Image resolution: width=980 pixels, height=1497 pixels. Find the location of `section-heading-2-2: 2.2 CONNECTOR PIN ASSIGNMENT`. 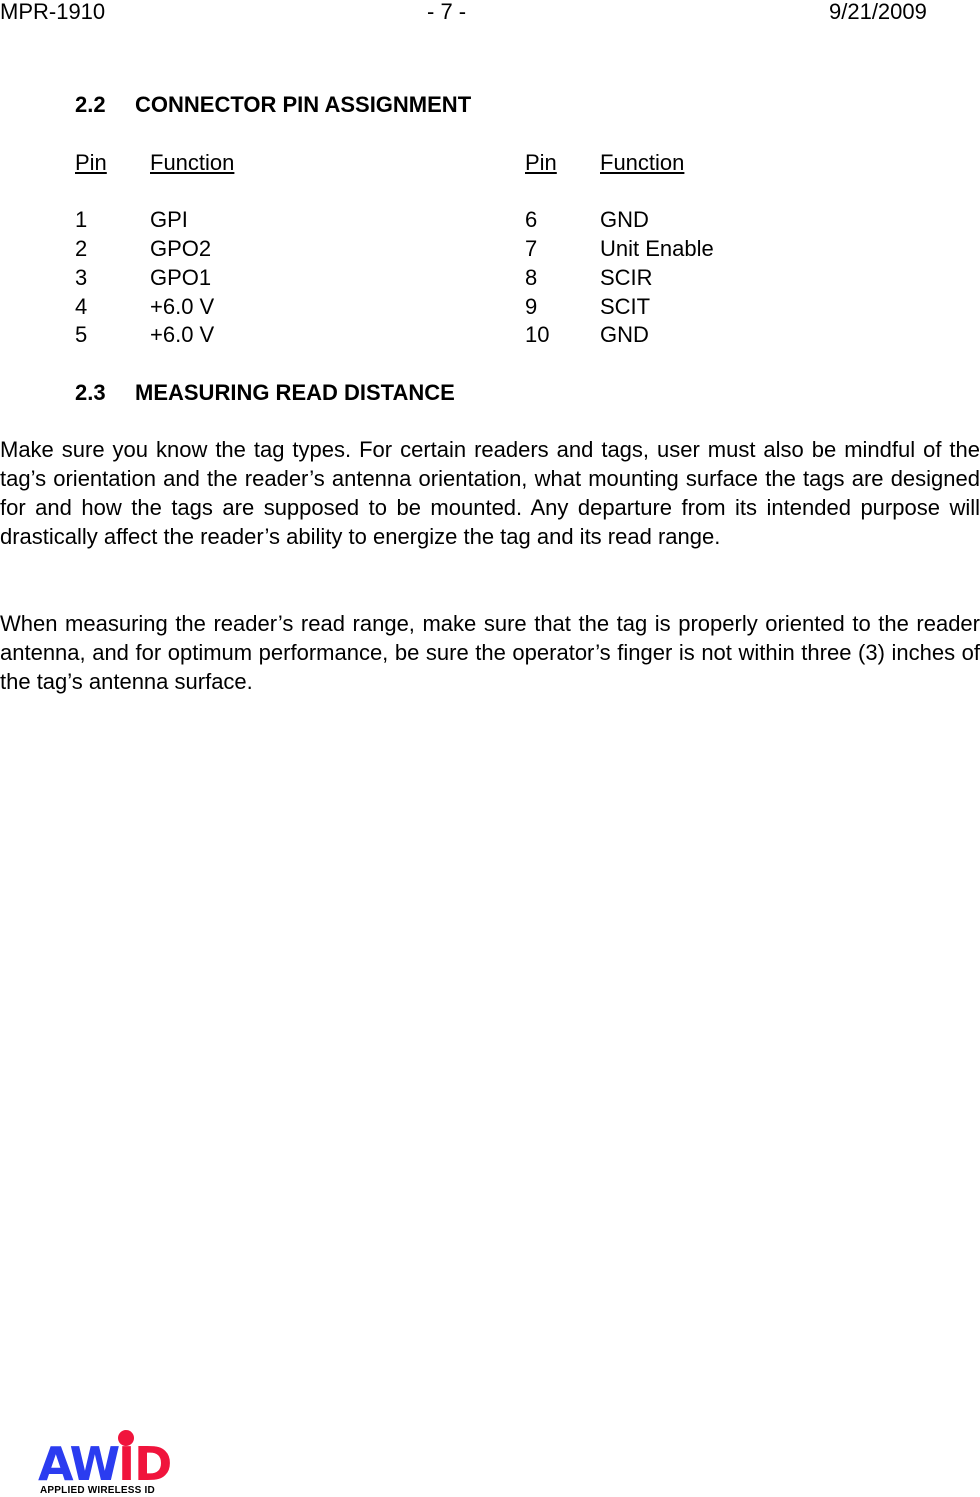

section-heading-2-2: 2.2 CONNECTOR PIN ASSIGNMENT is located at coordinates (273, 105).